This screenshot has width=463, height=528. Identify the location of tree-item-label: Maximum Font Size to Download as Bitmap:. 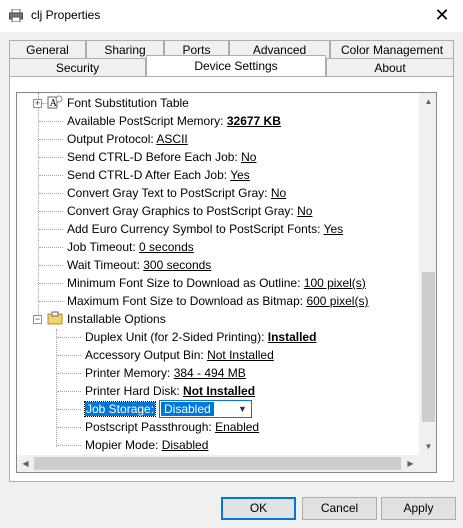
(187, 301).